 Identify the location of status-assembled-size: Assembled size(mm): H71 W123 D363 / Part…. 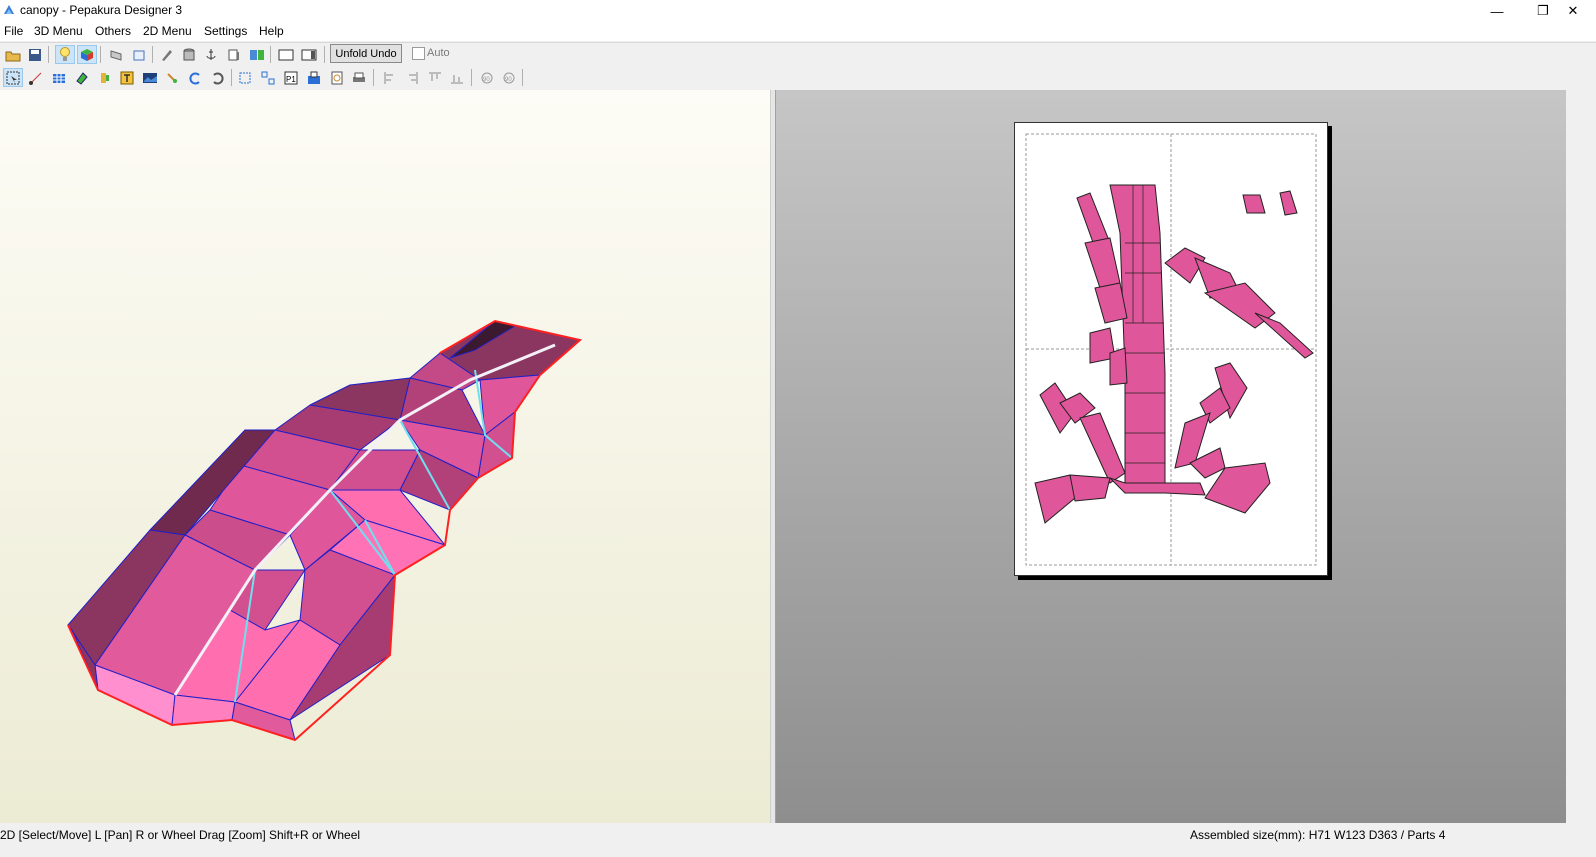
(1318, 835).